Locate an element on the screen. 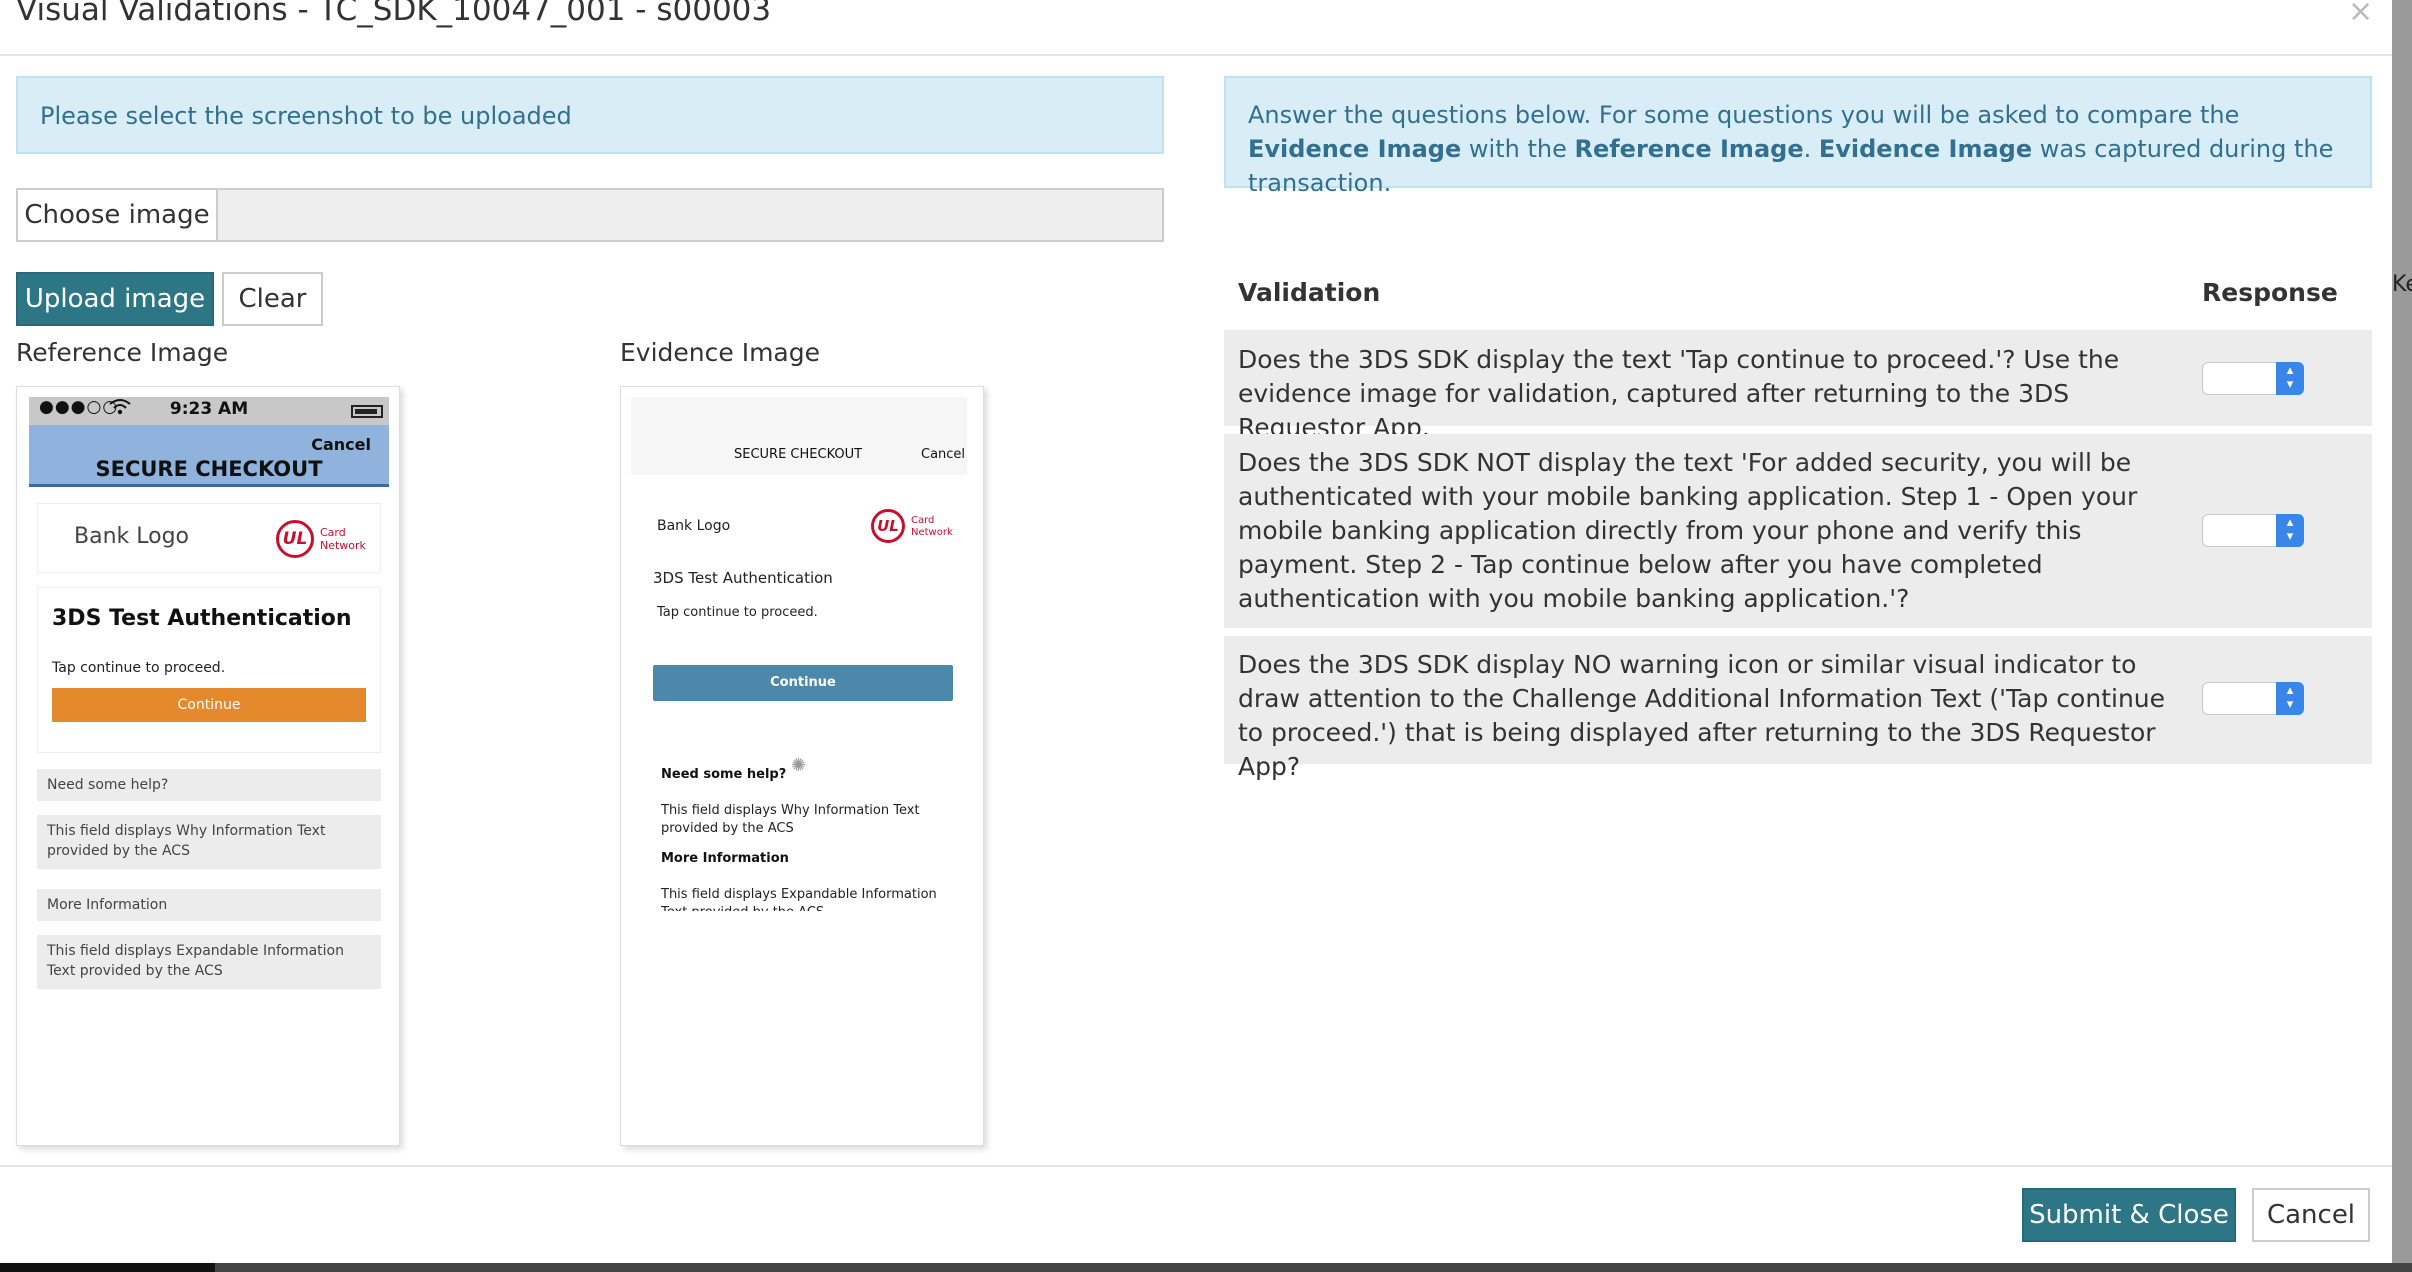 This screenshot has height=1272, width=2412. instructions-text-3: . is located at coordinates (1811, 149).